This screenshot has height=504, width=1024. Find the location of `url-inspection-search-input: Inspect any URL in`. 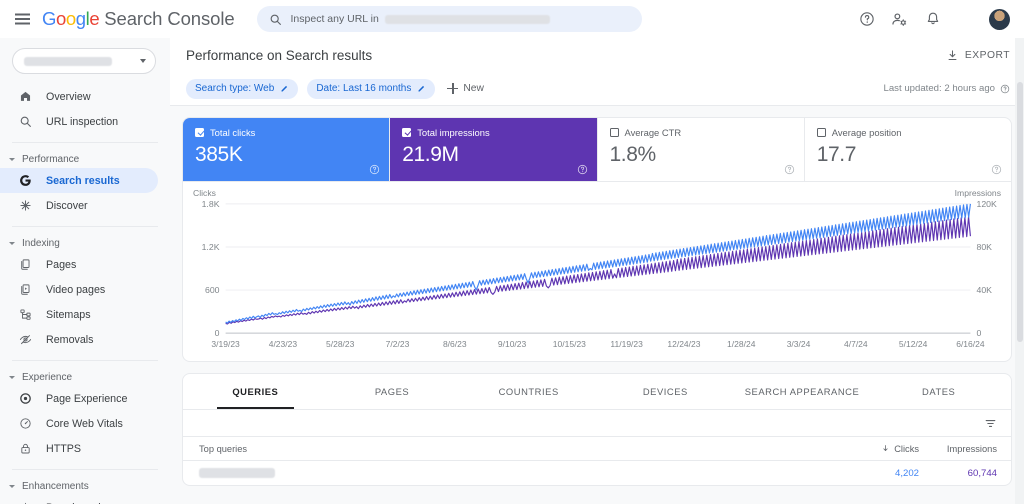

url-inspection-search-input: Inspect any URL in is located at coordinates (449, 19).